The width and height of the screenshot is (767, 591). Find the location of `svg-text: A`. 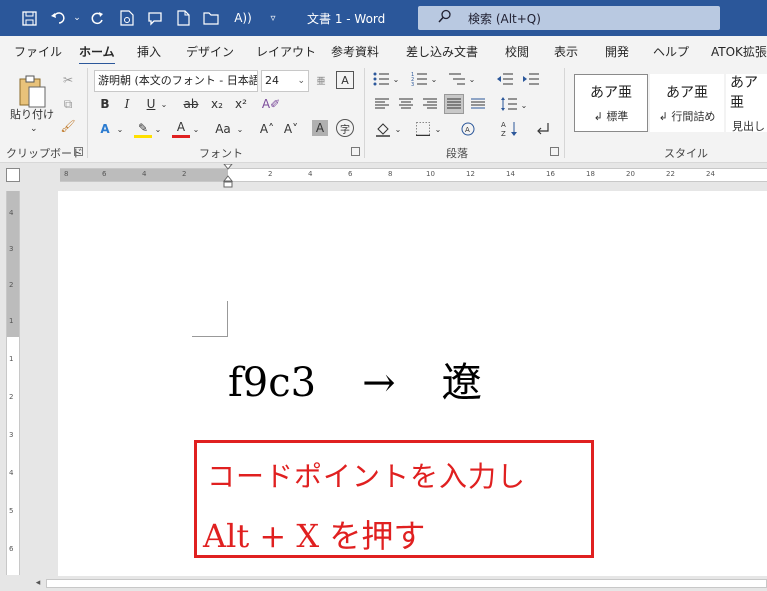

svg-text: A is located at coordinates (503, 125).